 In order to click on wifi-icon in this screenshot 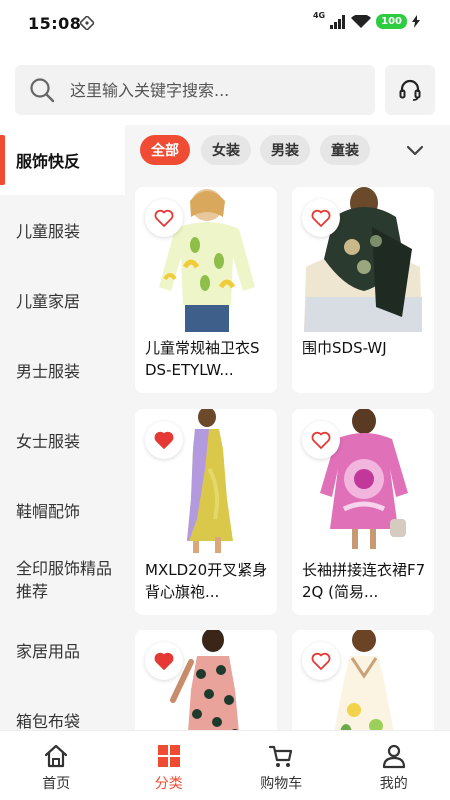, I will do `click(361, 21)`.